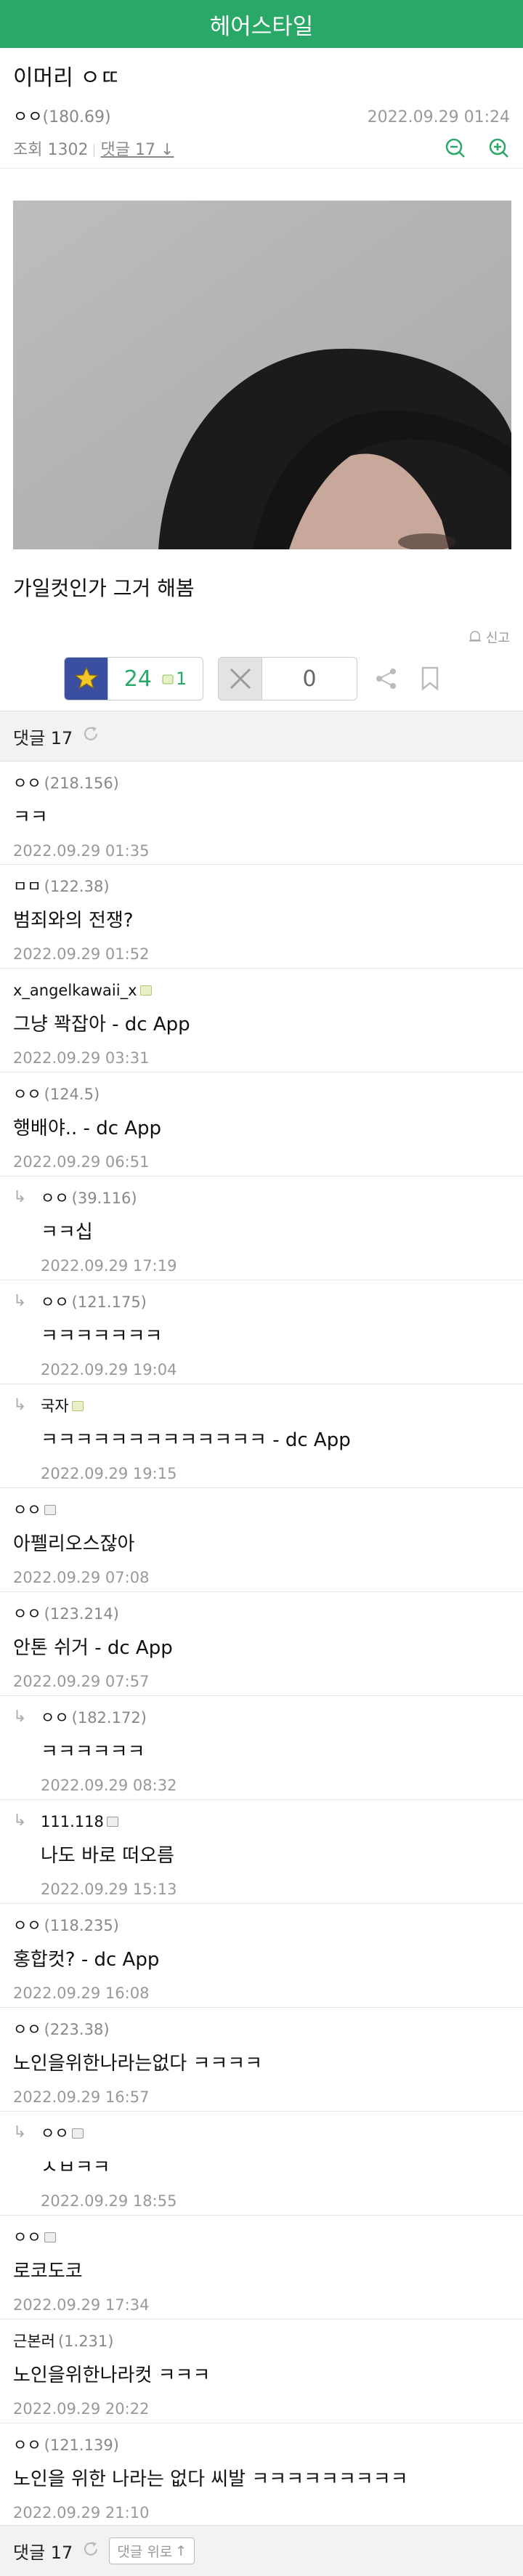 The width and height of the screenshot is (523, 2576). Describe the element at coordinates (77, 887) in the screenshot. I see `comment-writer-ip: (122.38)` at that location.